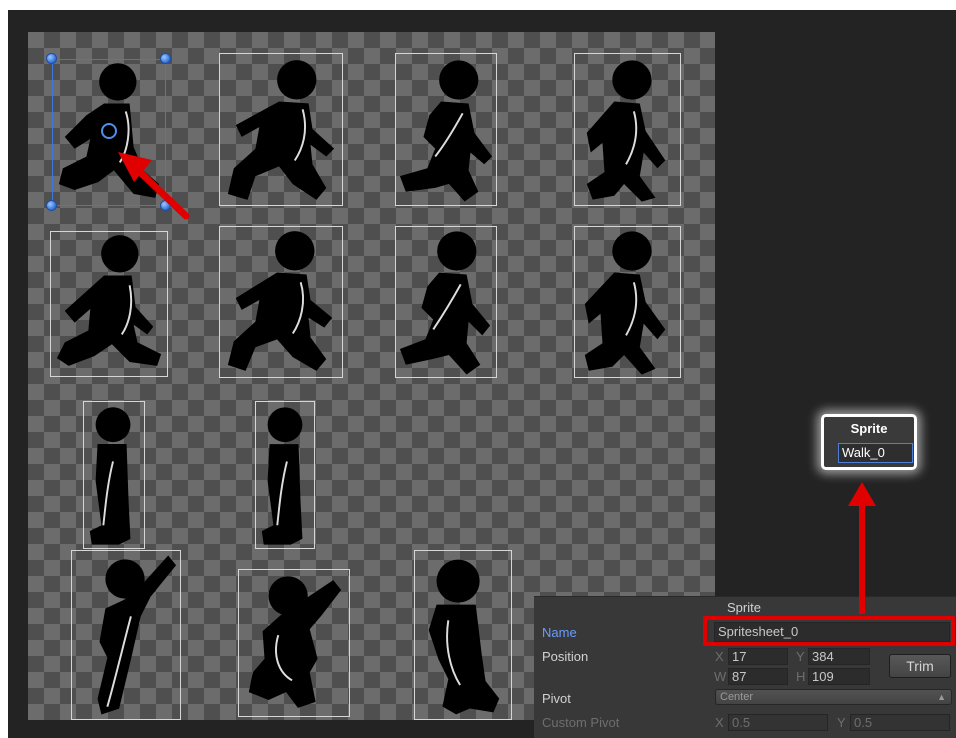 The image size is (956, 738). I want to click on walk-pose-6-icon, so click(280, 301).